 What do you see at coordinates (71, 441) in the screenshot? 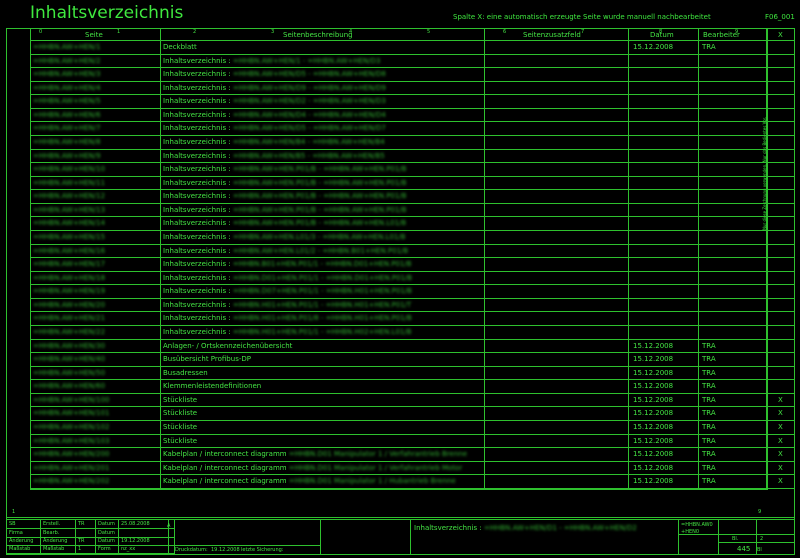
I see `row-page-ref: =HHBN.AW+HEN/103` at bounding box center [71, 441].